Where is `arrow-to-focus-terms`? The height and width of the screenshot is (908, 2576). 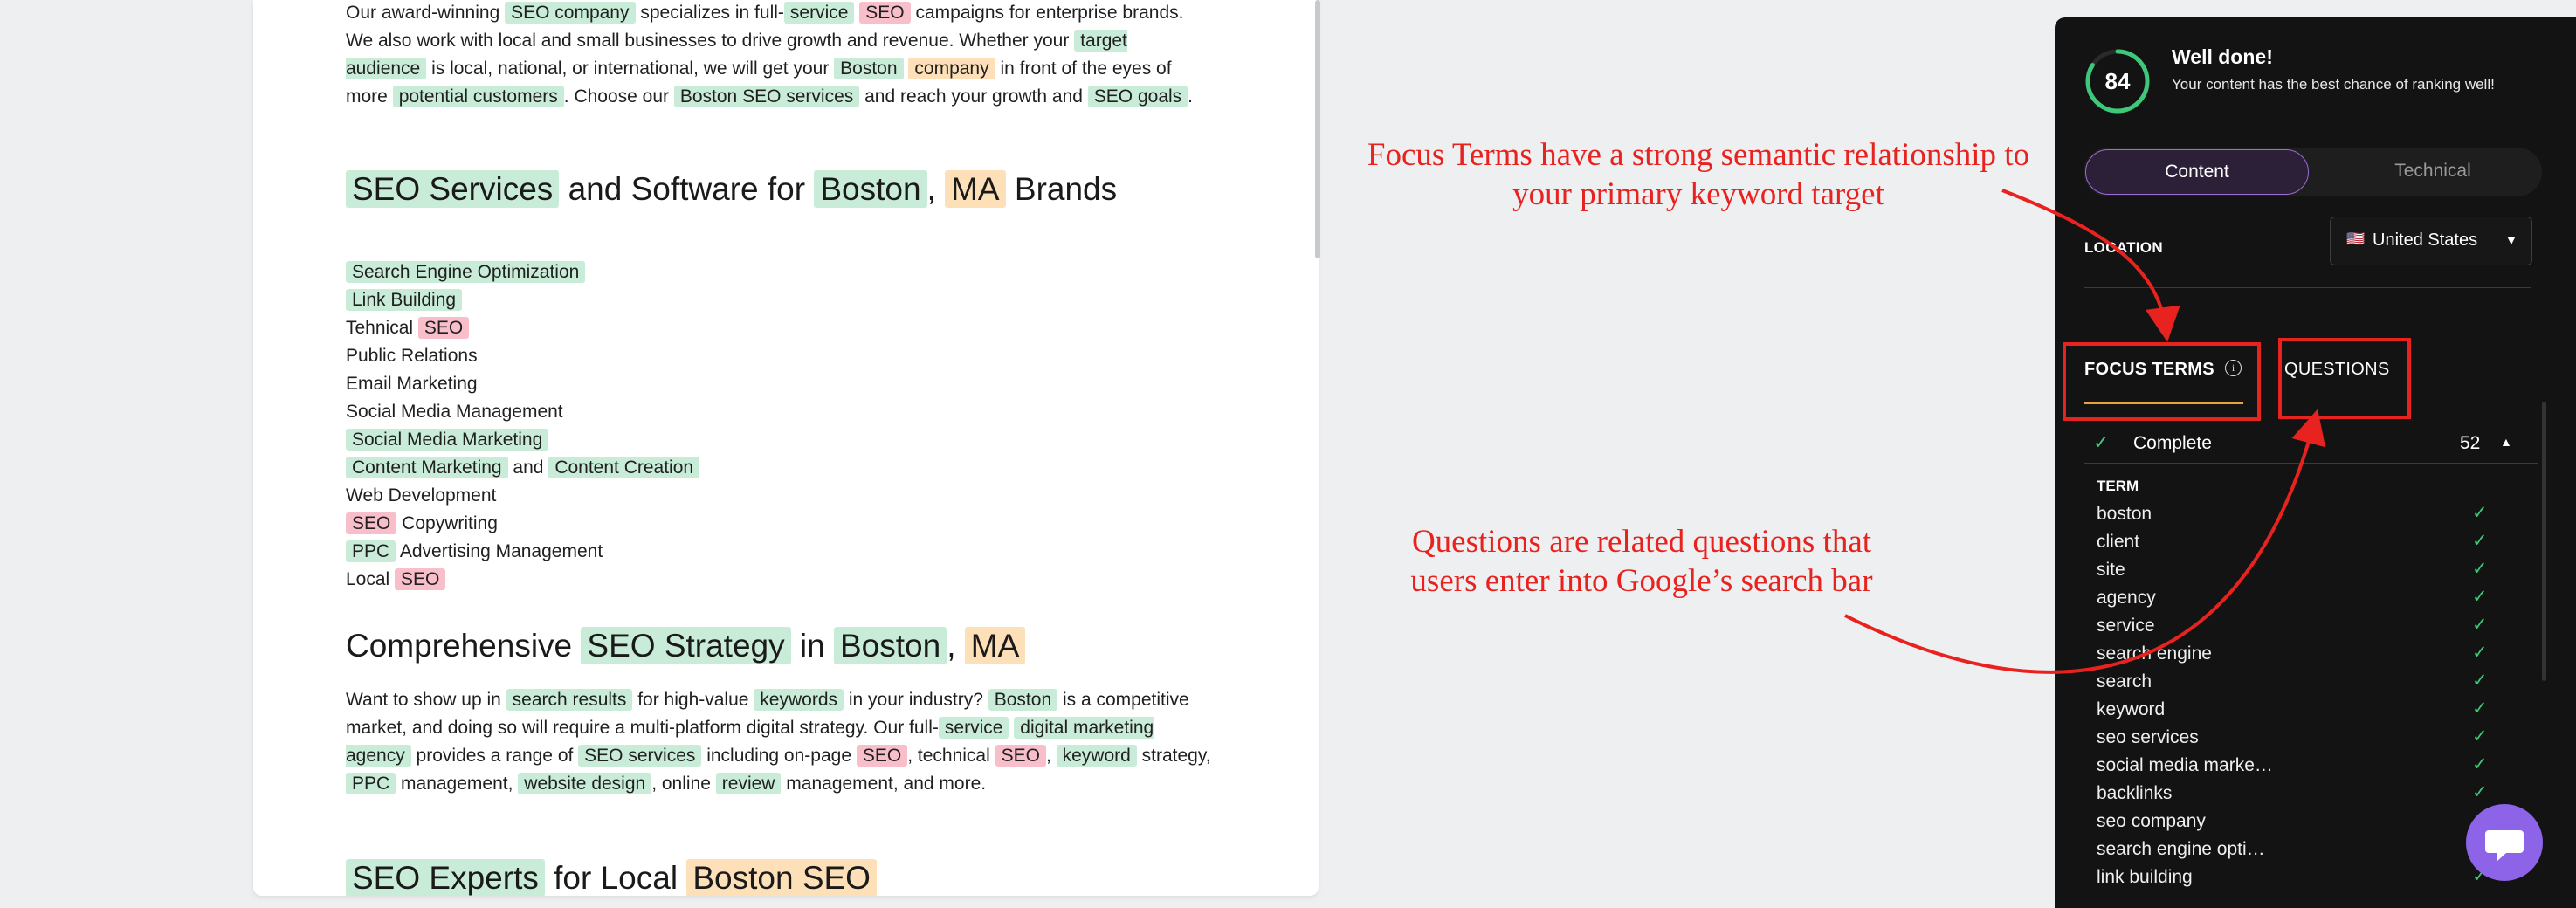 arrow-to-focus-terms is located at coordinates (2090, 265).